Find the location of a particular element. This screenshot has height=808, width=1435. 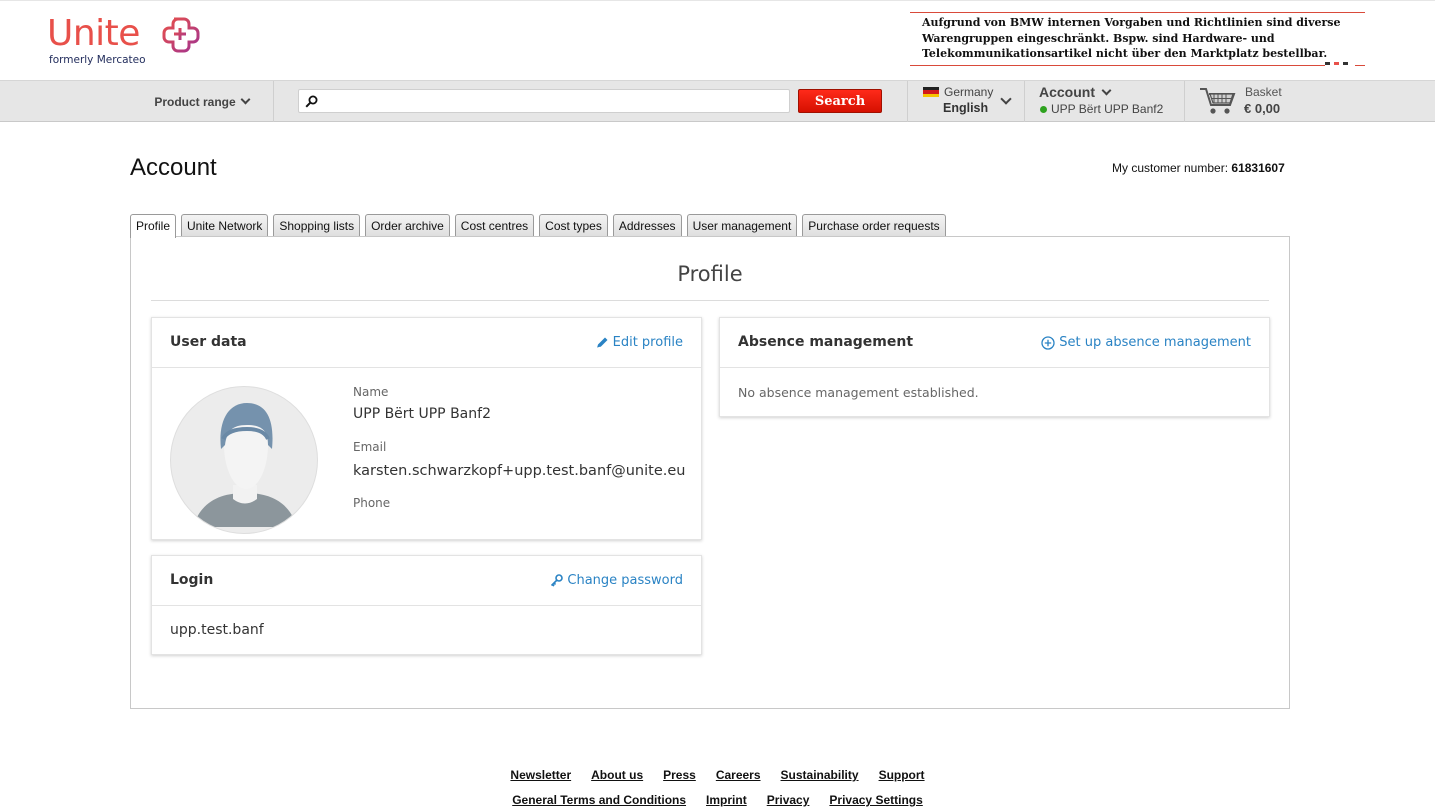

change-password-link: Change password is located at coordinates (616, 580).